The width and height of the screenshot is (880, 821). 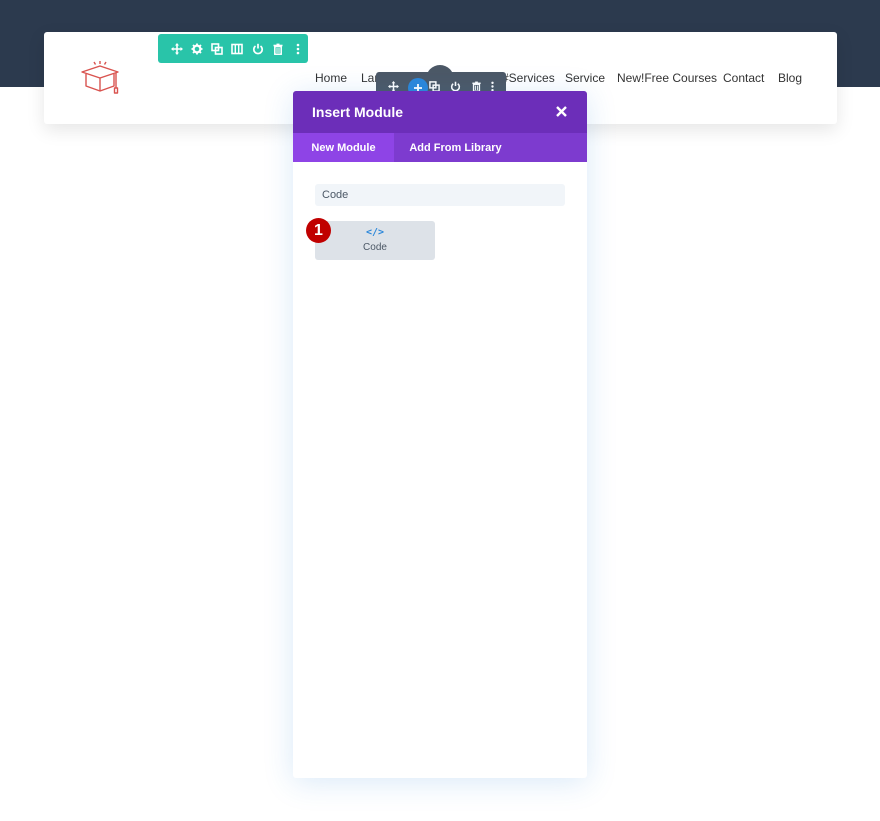 I want to click on module-search-input, so click(x=440, y=195).